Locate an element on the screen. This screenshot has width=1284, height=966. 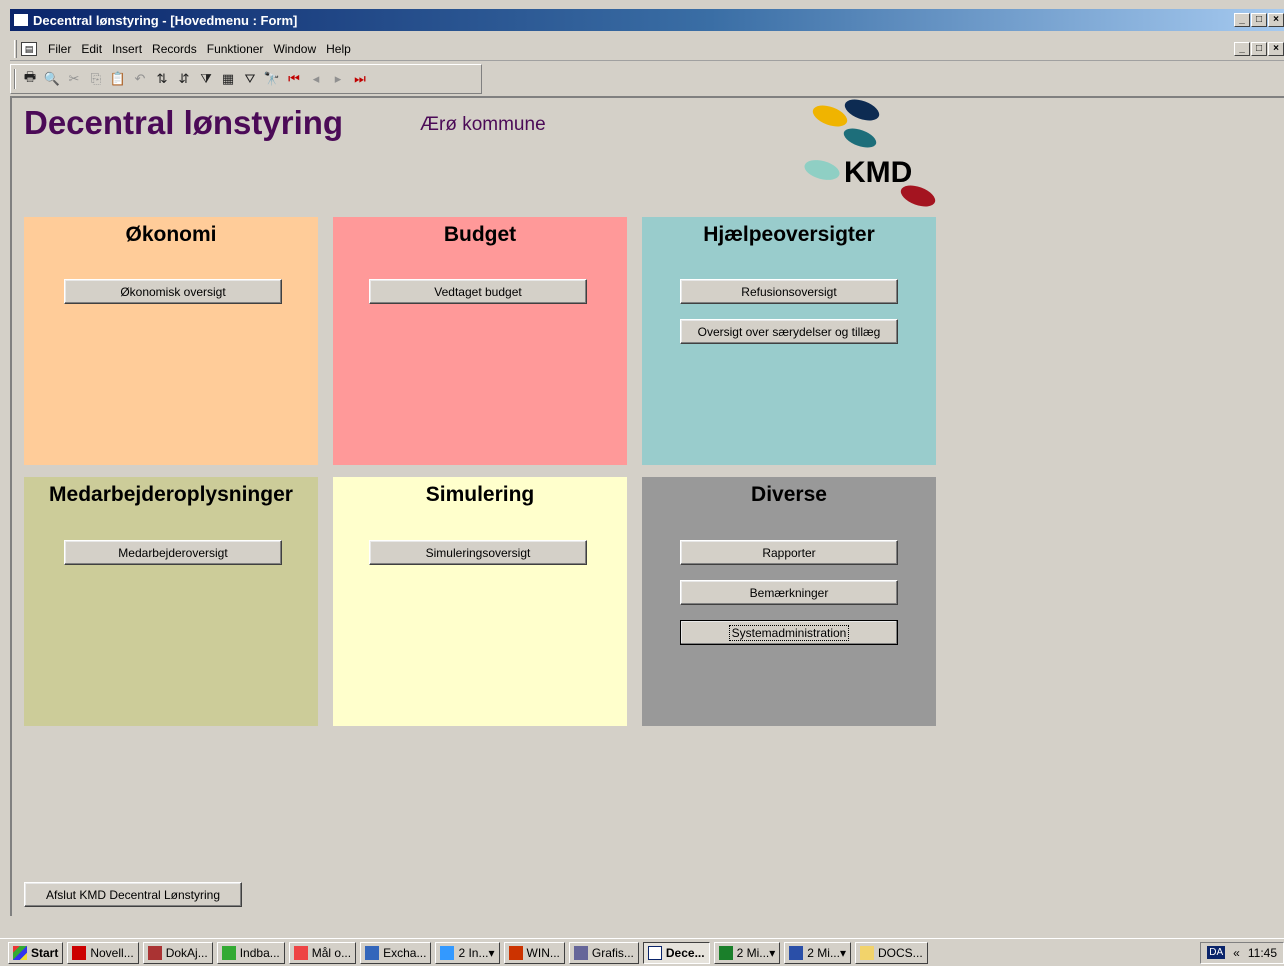
doc-close-button: × is located at coordinates (1276, 48).